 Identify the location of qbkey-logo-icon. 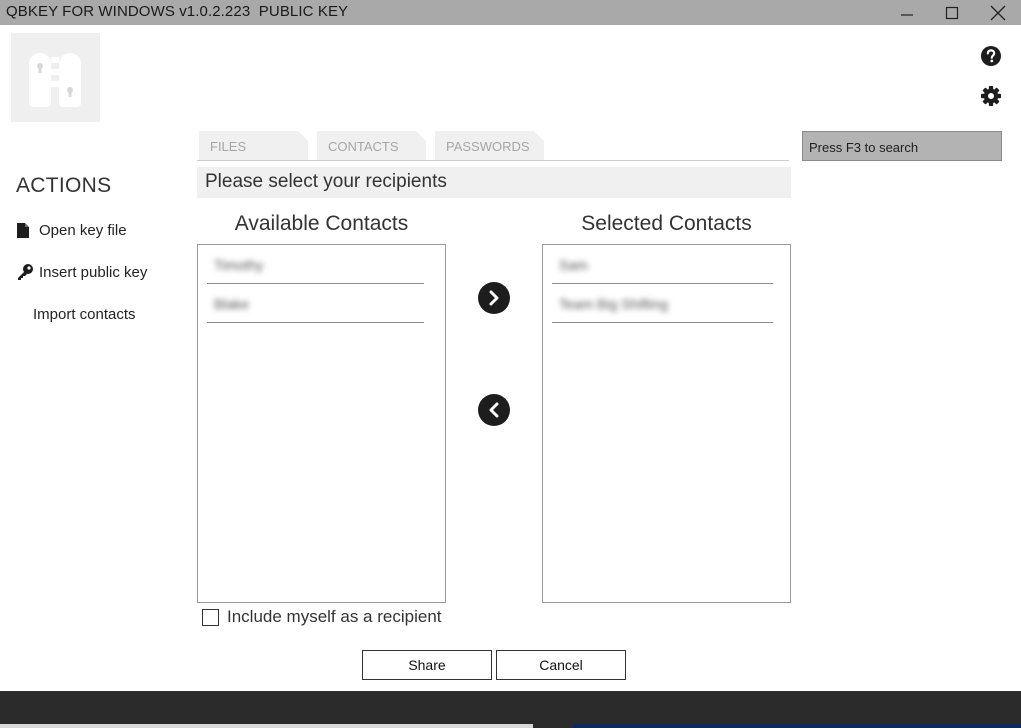
(55, 80).